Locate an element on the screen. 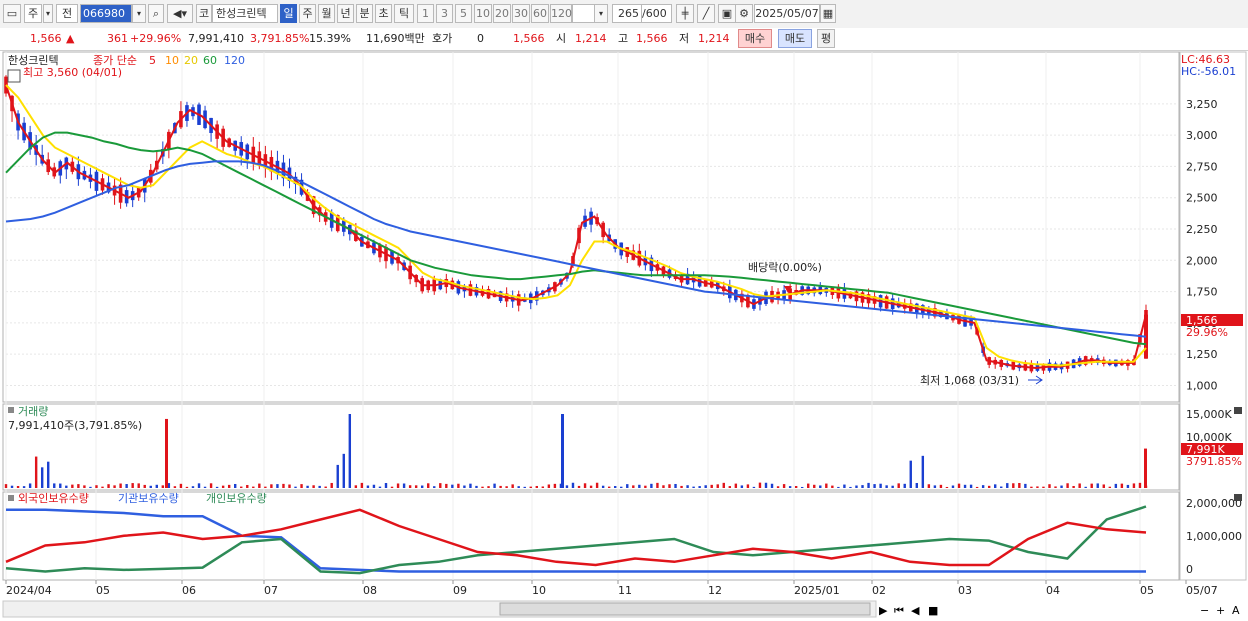 The image size is (1248, 621). interval-3-button: 3 is located at coordinates (444, 13).